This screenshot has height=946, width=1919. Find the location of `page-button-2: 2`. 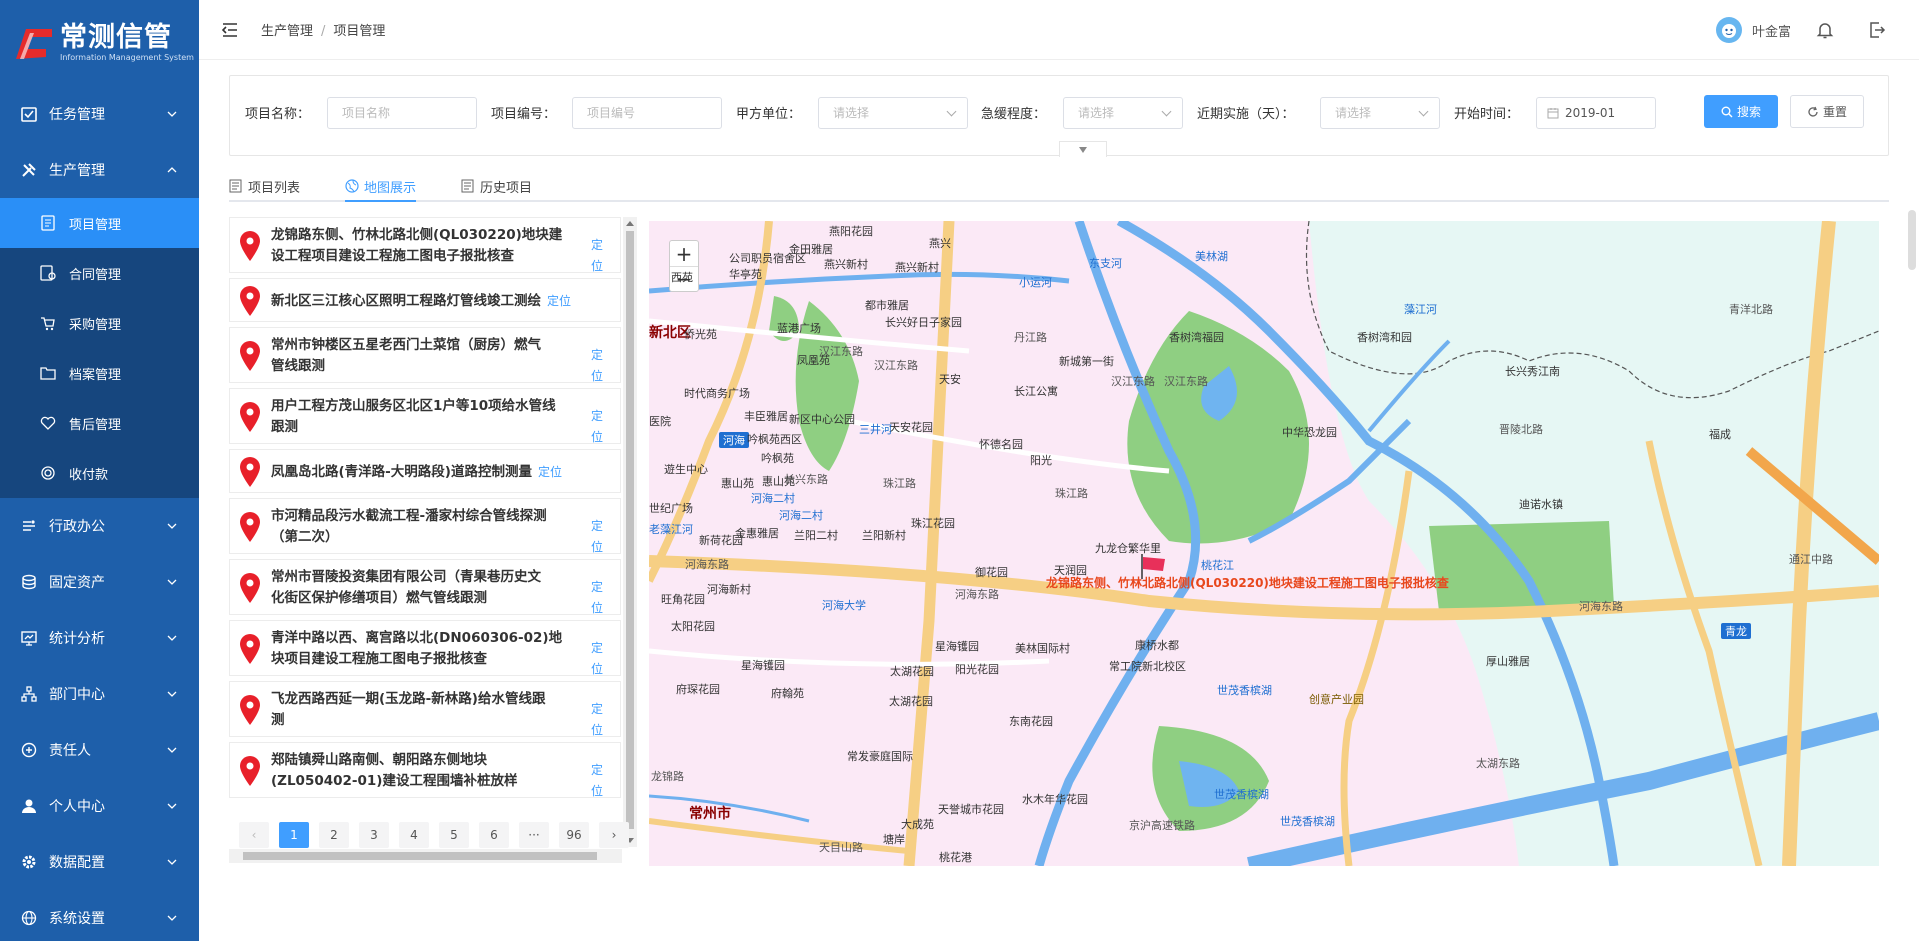

page-button-2: 2 is located at coordinates (334, 835).